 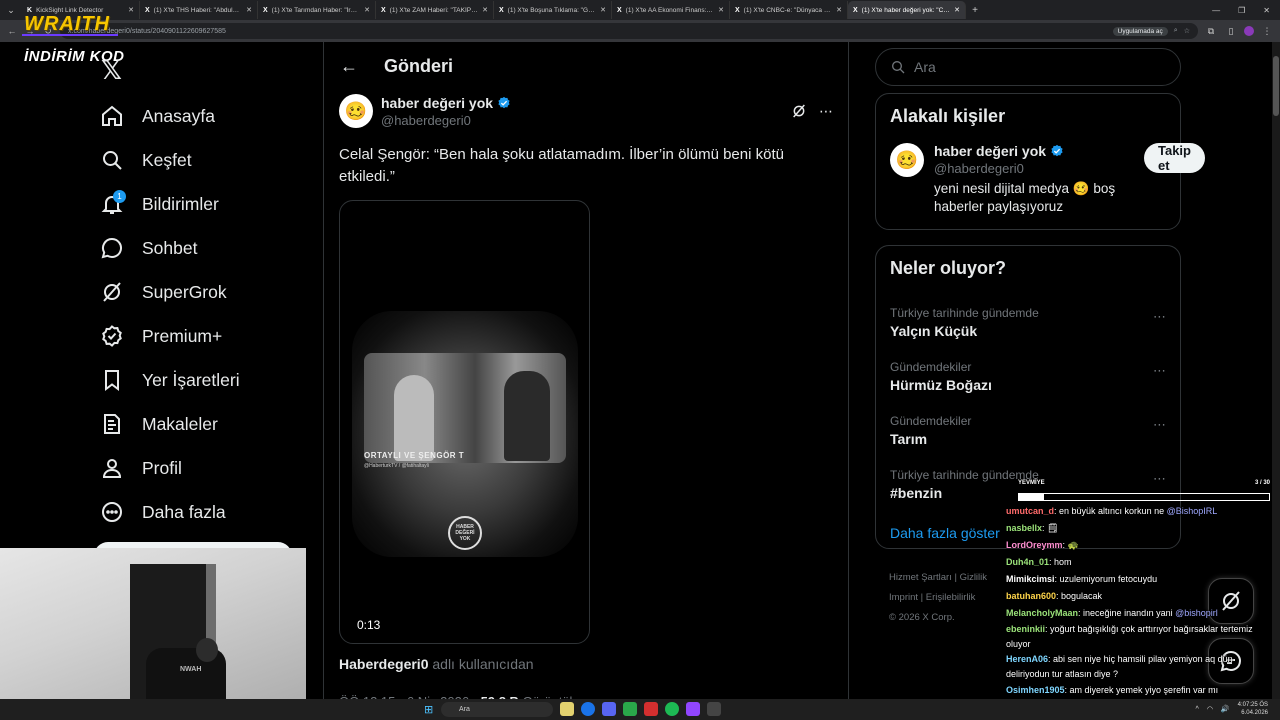 I want to click on wifi-icon: ◠, so click(x=1210, y=709).